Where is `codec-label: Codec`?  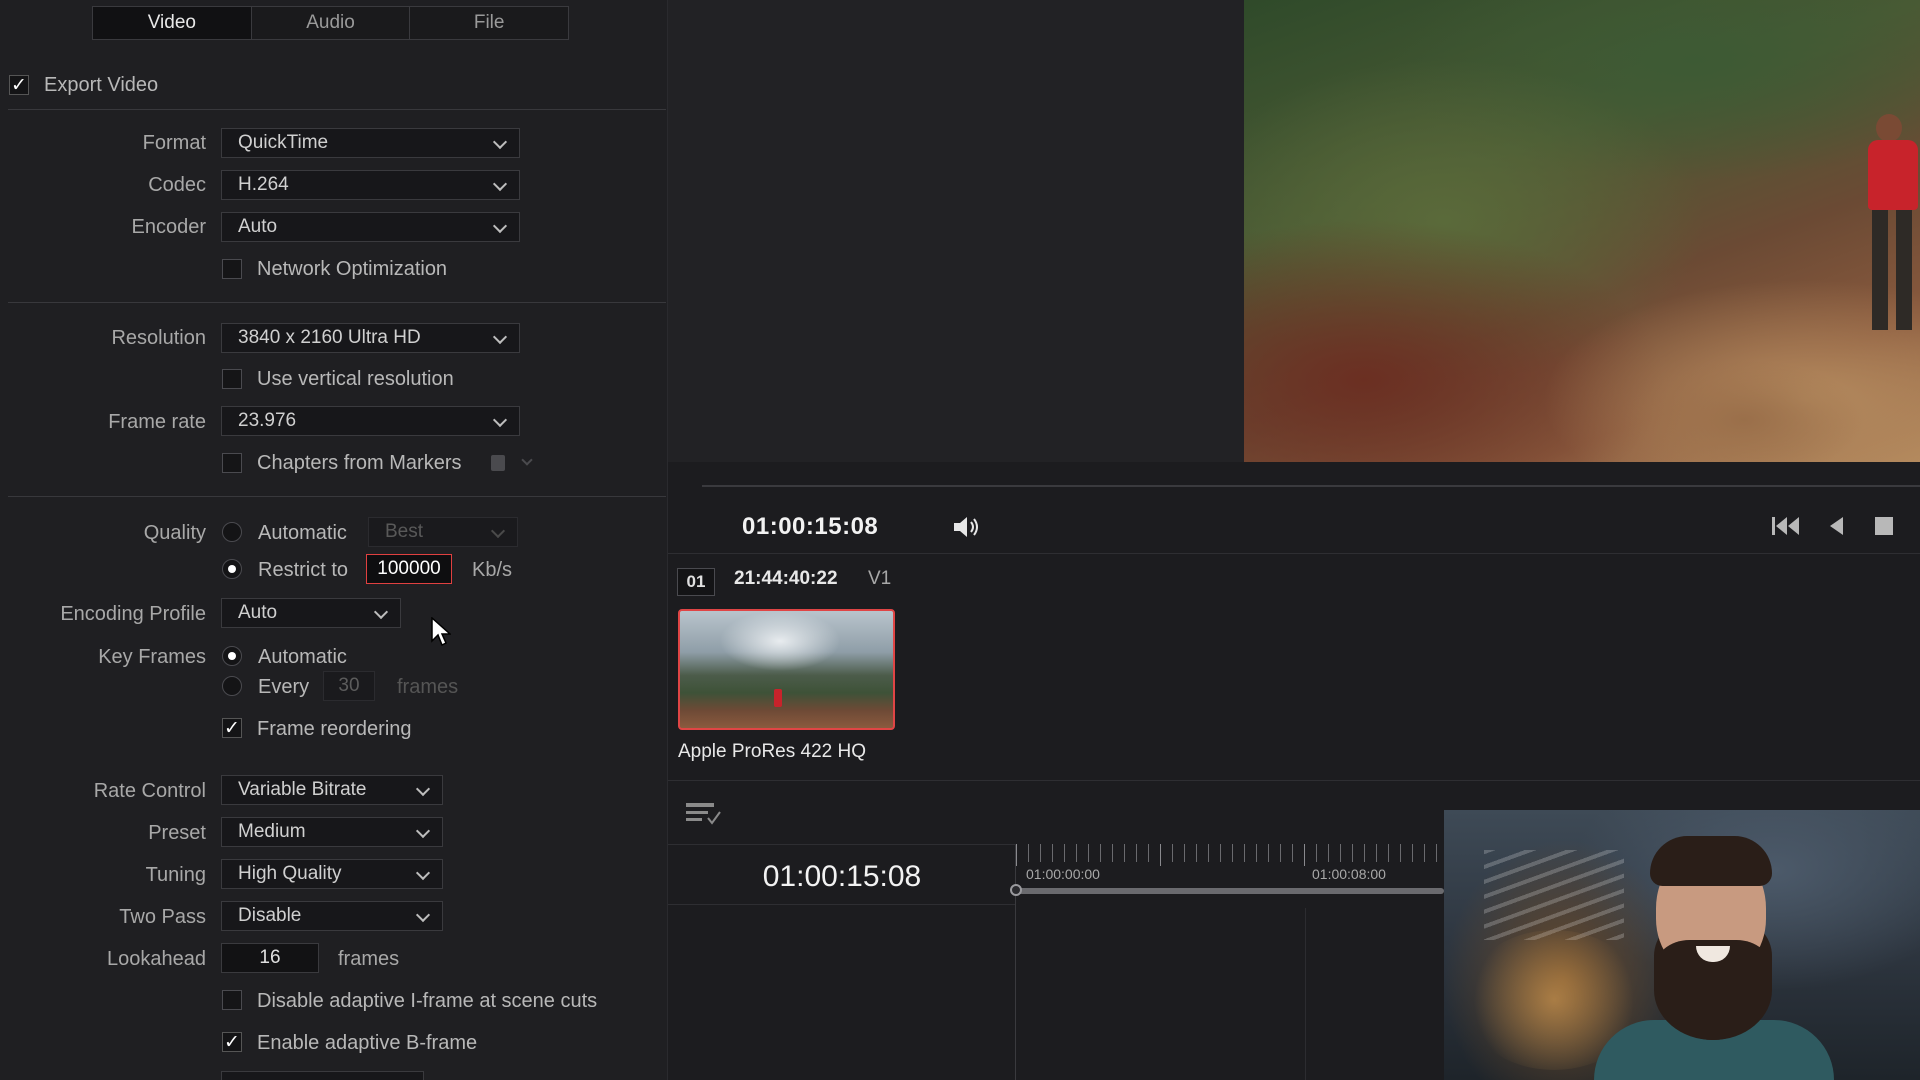 codec-label: Codec is located at coordinates (177, 185).